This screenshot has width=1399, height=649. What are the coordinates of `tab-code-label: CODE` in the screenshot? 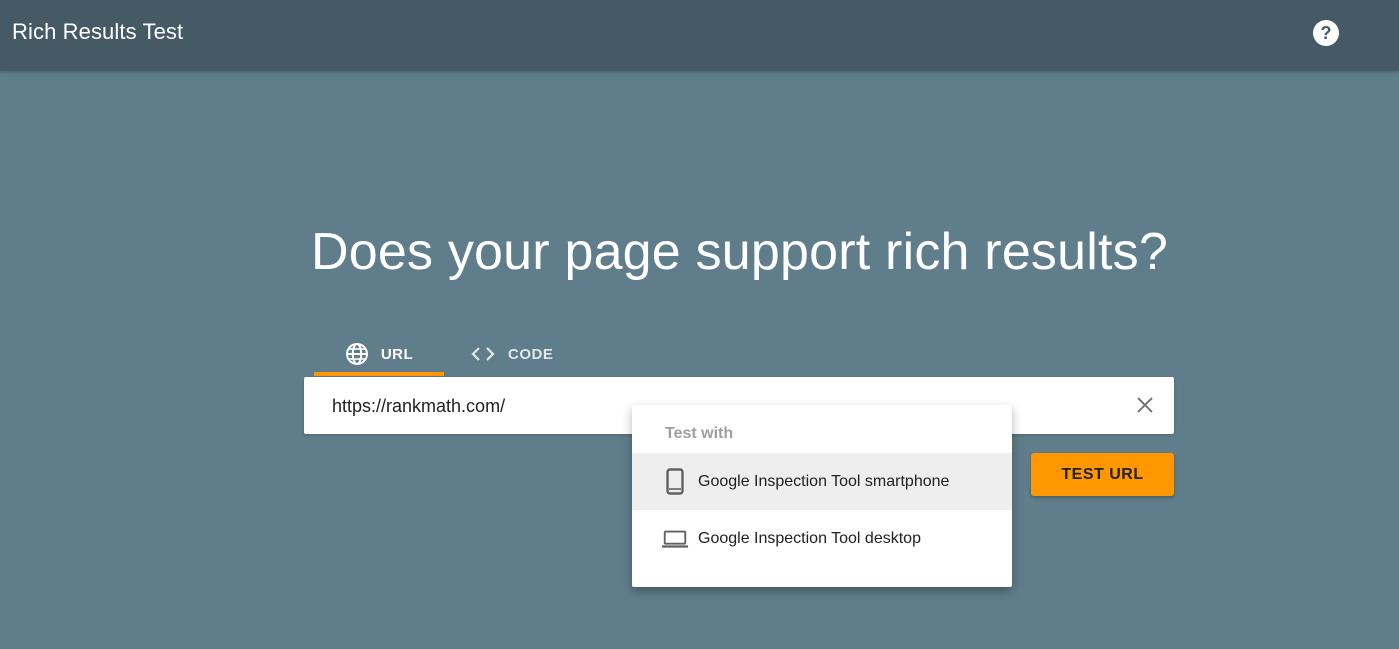 It's located at (531, 354).